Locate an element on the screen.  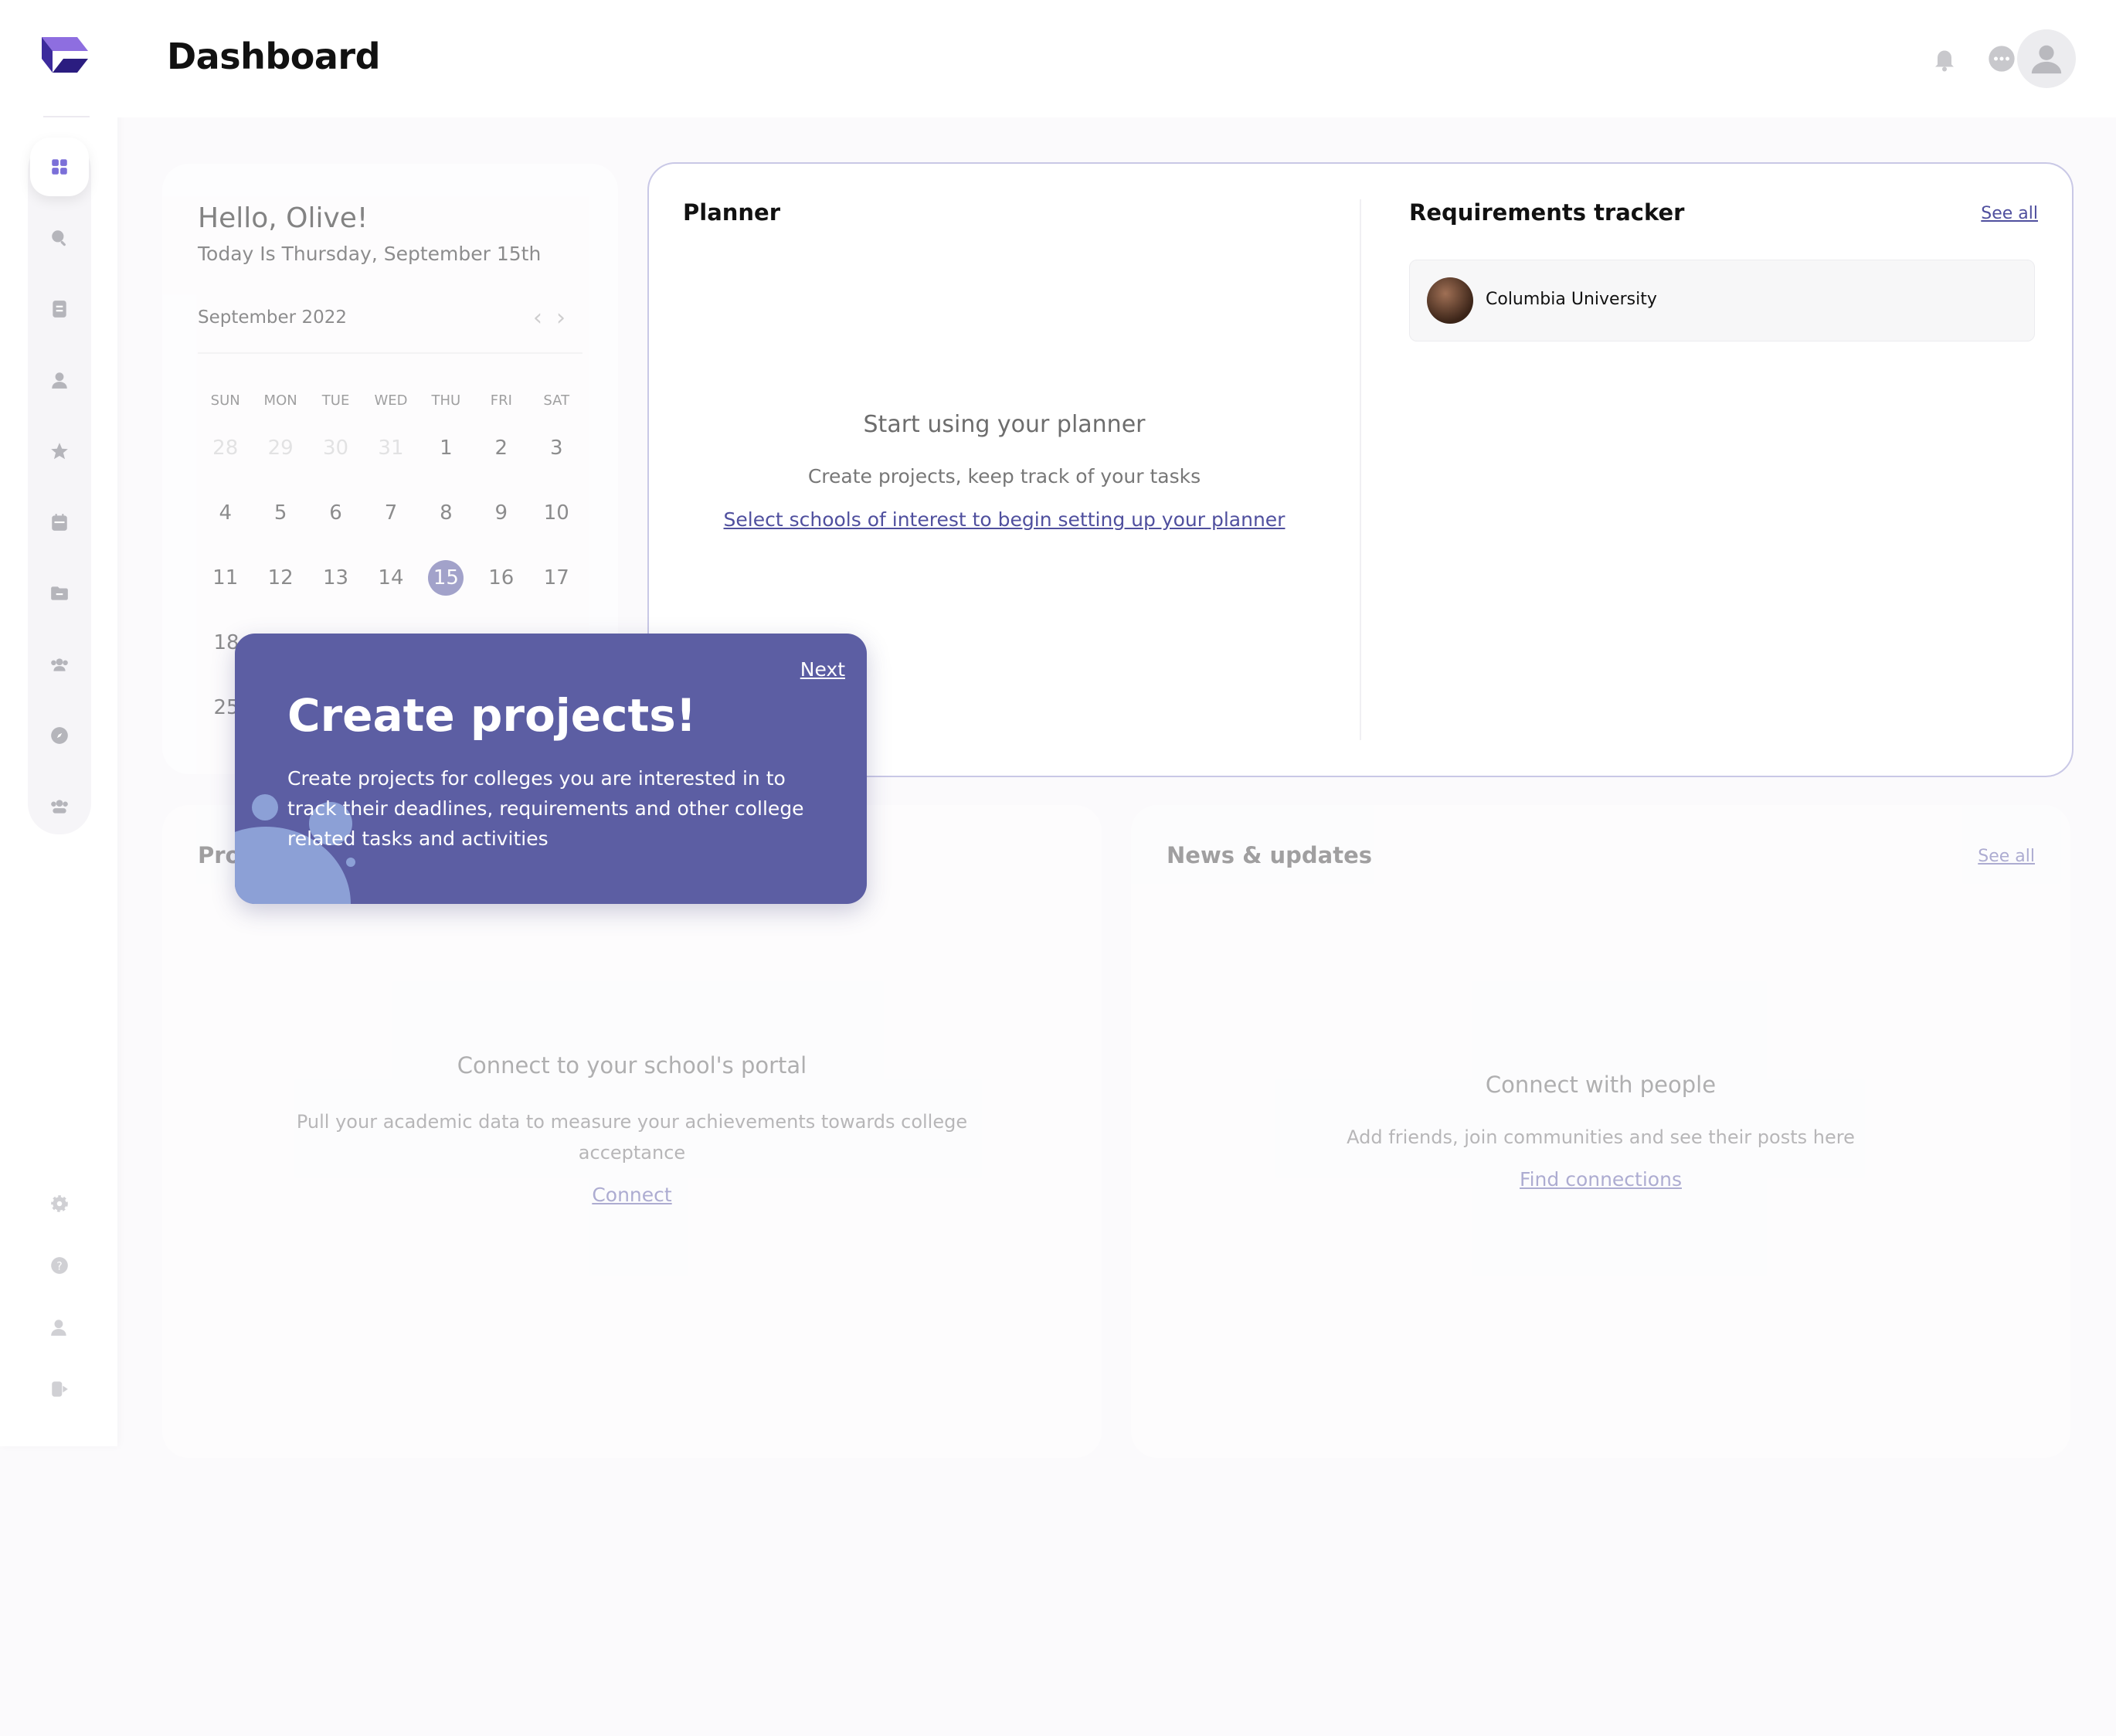
folder-icon is located at coordinates (60, 593).